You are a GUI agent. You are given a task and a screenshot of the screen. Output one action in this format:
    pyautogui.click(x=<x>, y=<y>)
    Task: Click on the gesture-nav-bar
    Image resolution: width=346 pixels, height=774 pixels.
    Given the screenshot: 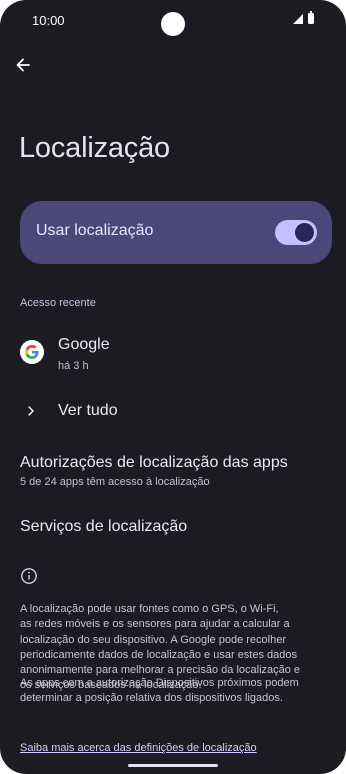 What is the action you would take?
    pyautogui.click(x=173, y=765)
    